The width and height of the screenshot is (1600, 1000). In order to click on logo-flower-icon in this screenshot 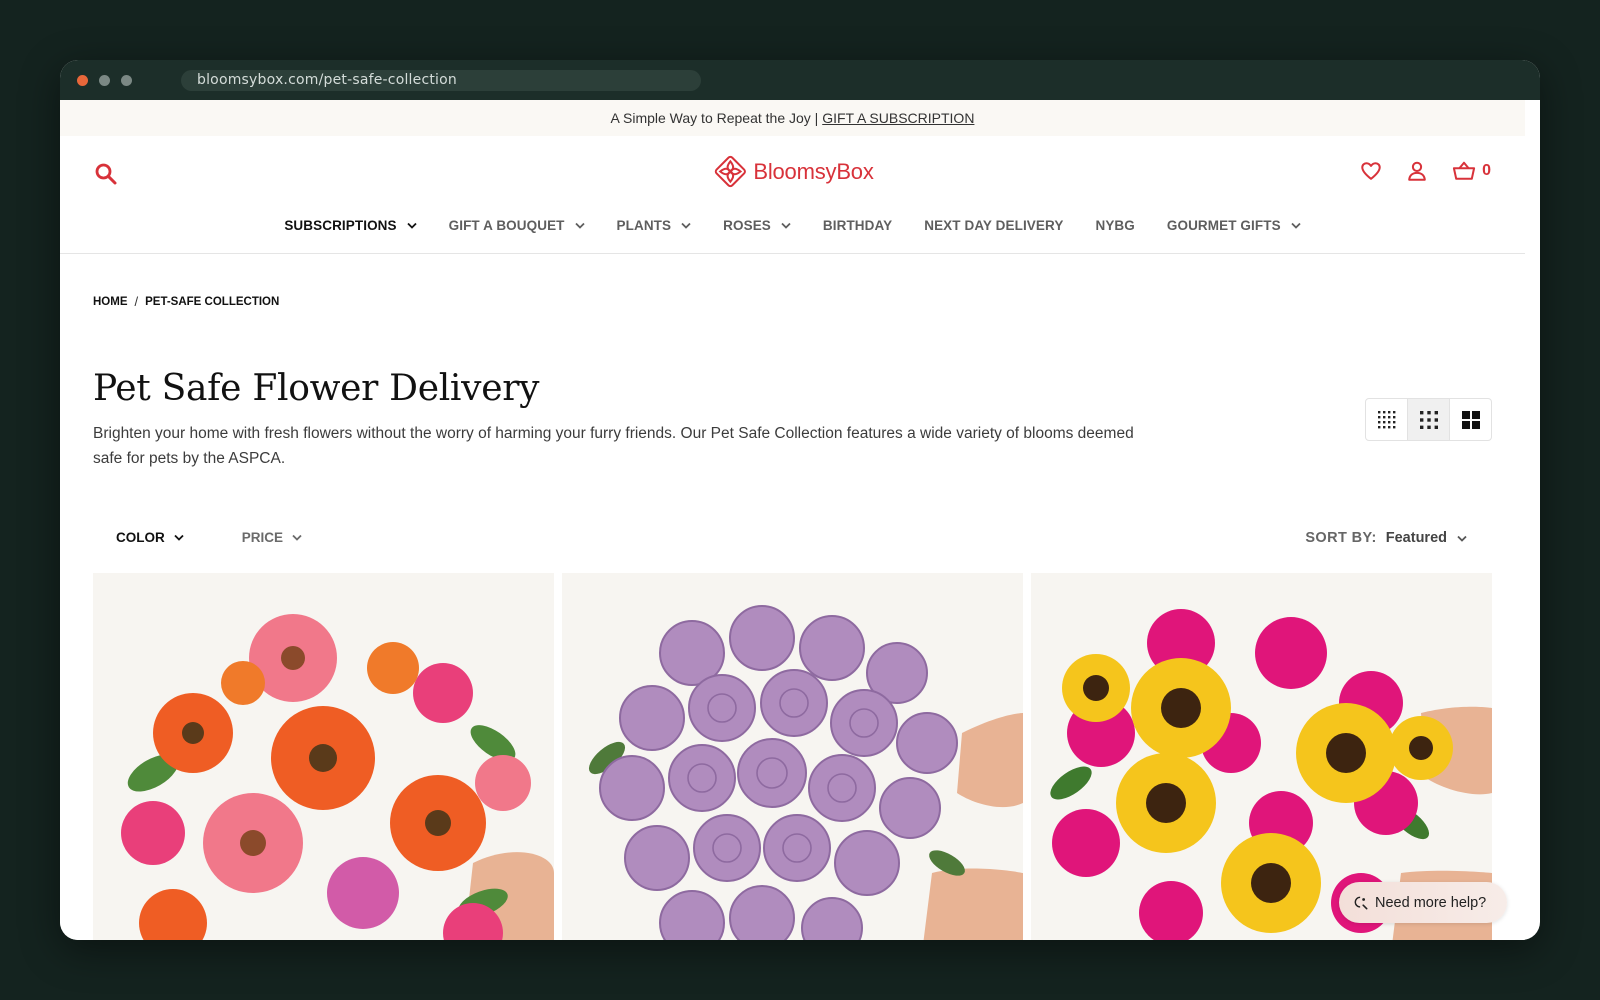, I will do `click(730, 171)`.